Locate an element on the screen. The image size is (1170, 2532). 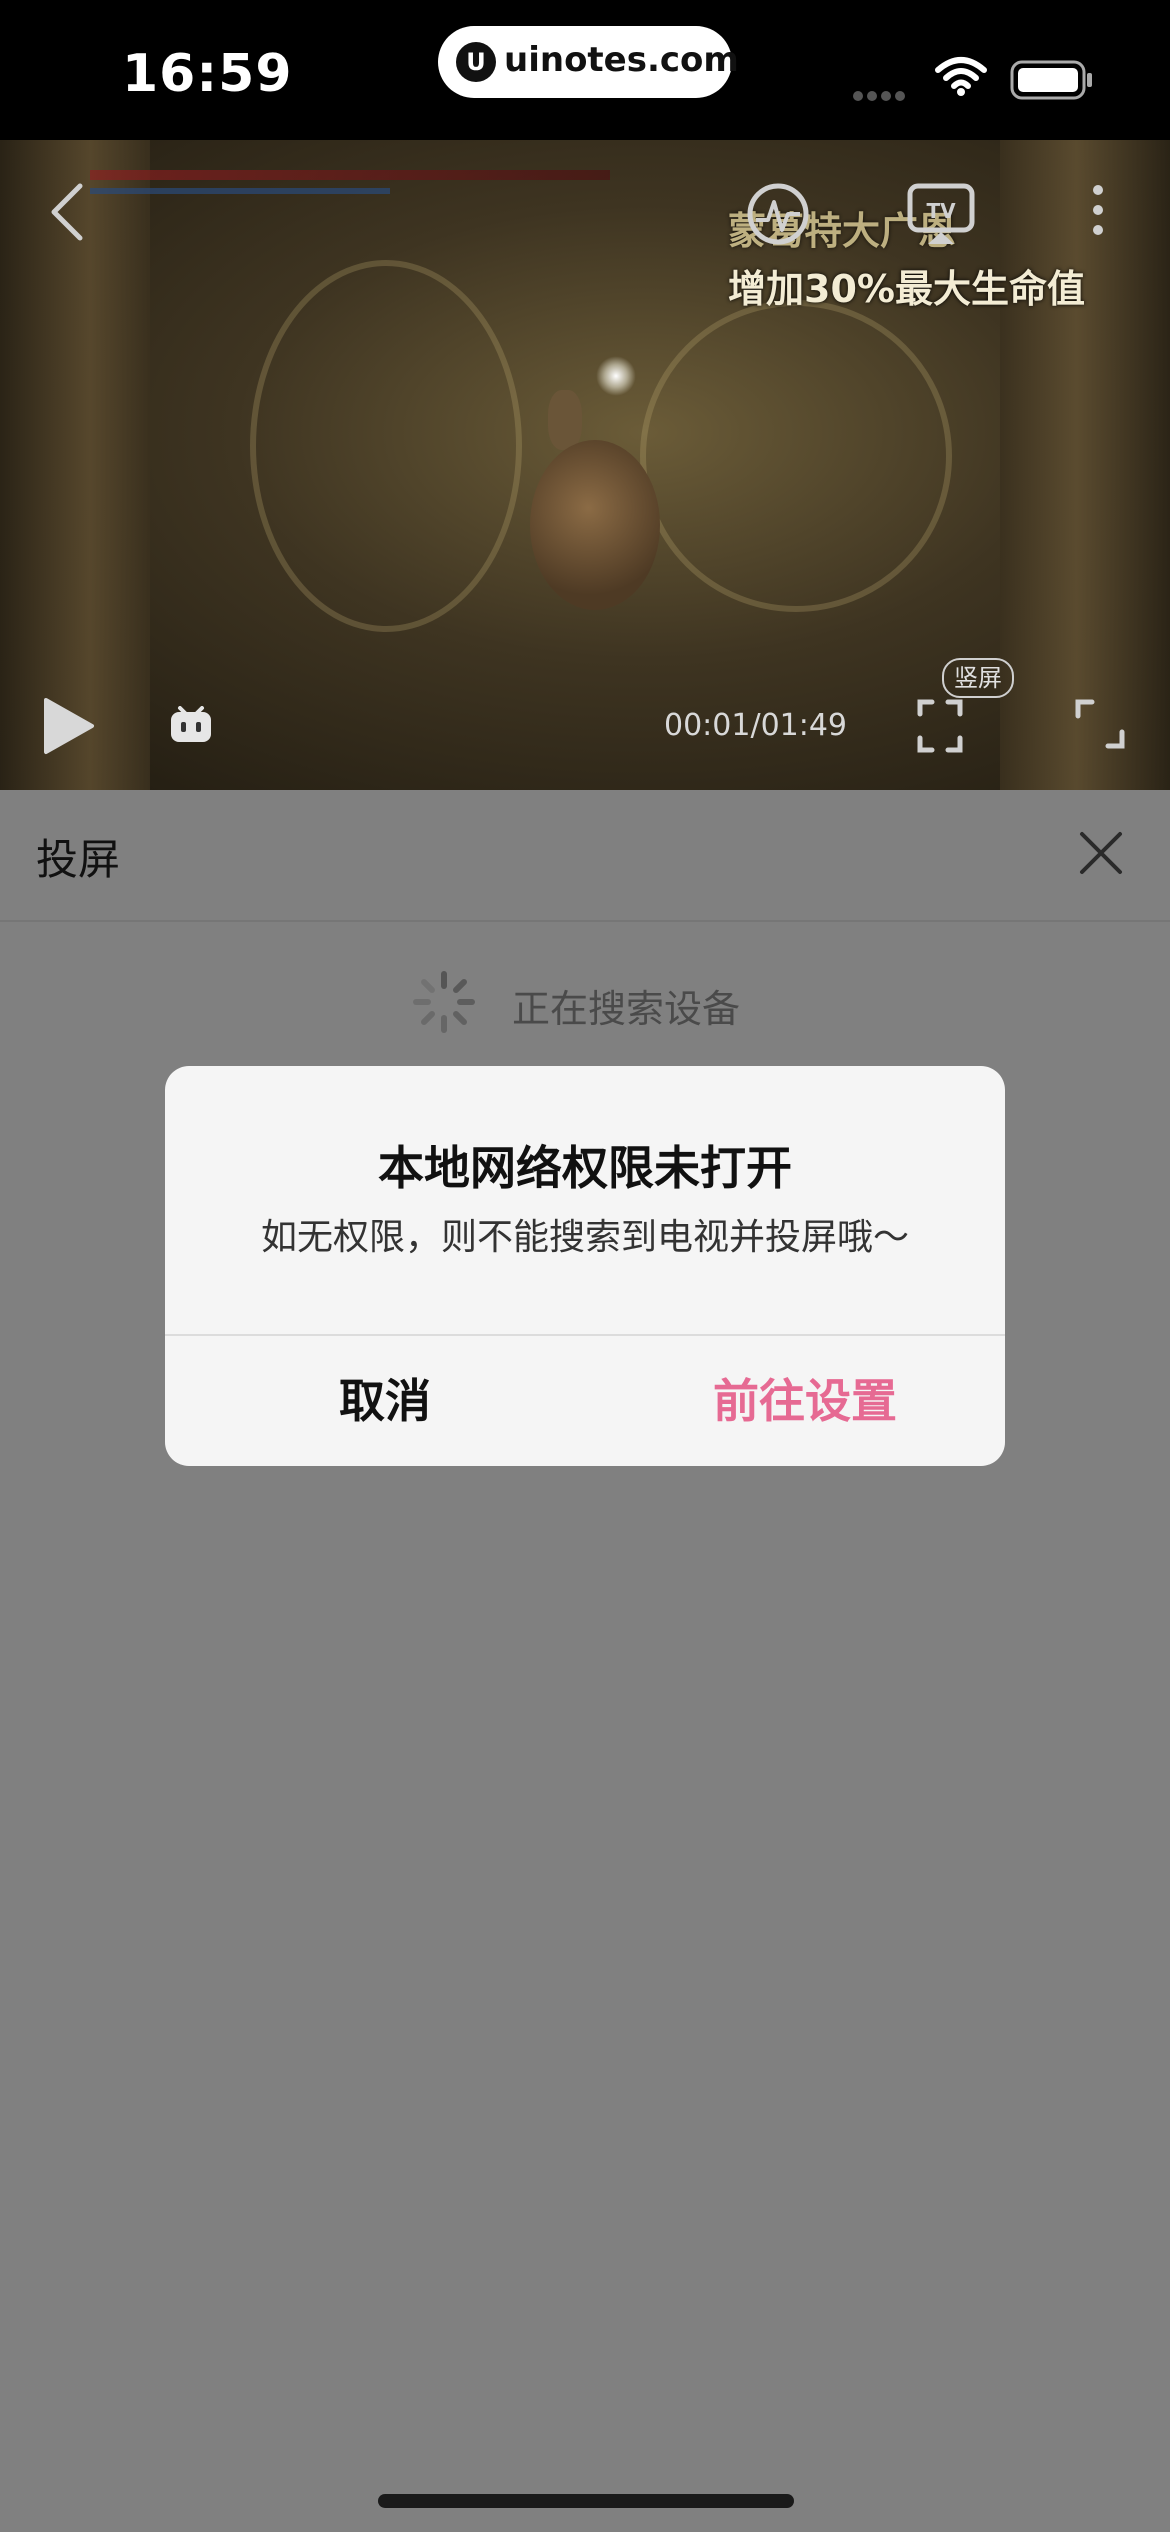
scene-figure-shell is located at coordinates (595, 525).